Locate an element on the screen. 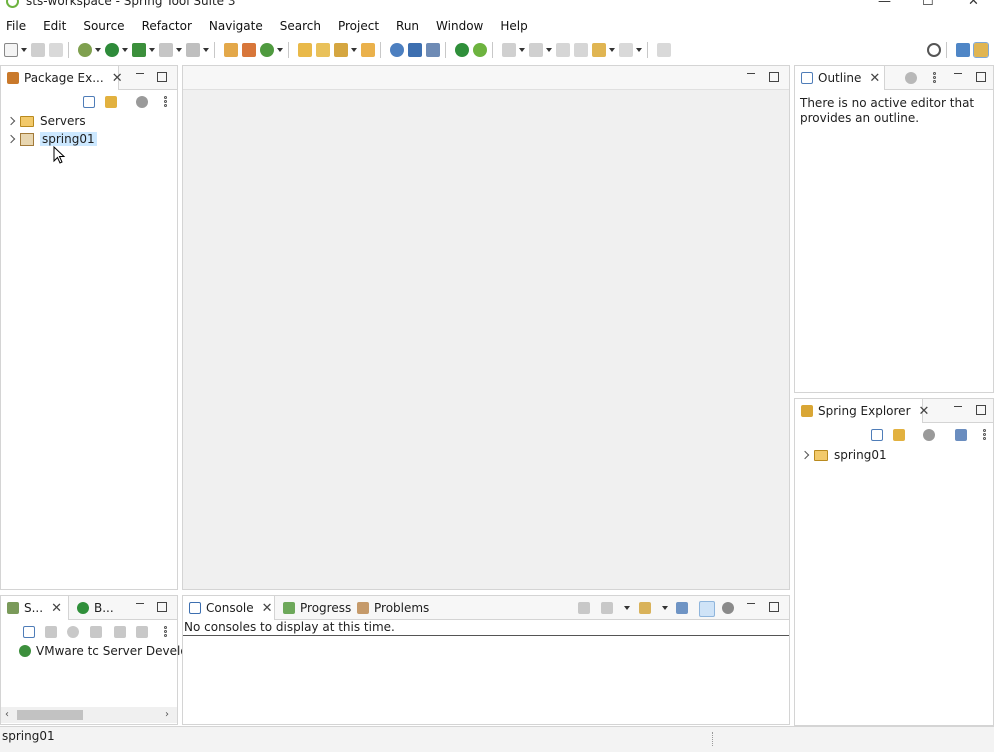 The width and height of the screenshot is (994, 752). menu-window: Window is located at coordinates (463, 26).